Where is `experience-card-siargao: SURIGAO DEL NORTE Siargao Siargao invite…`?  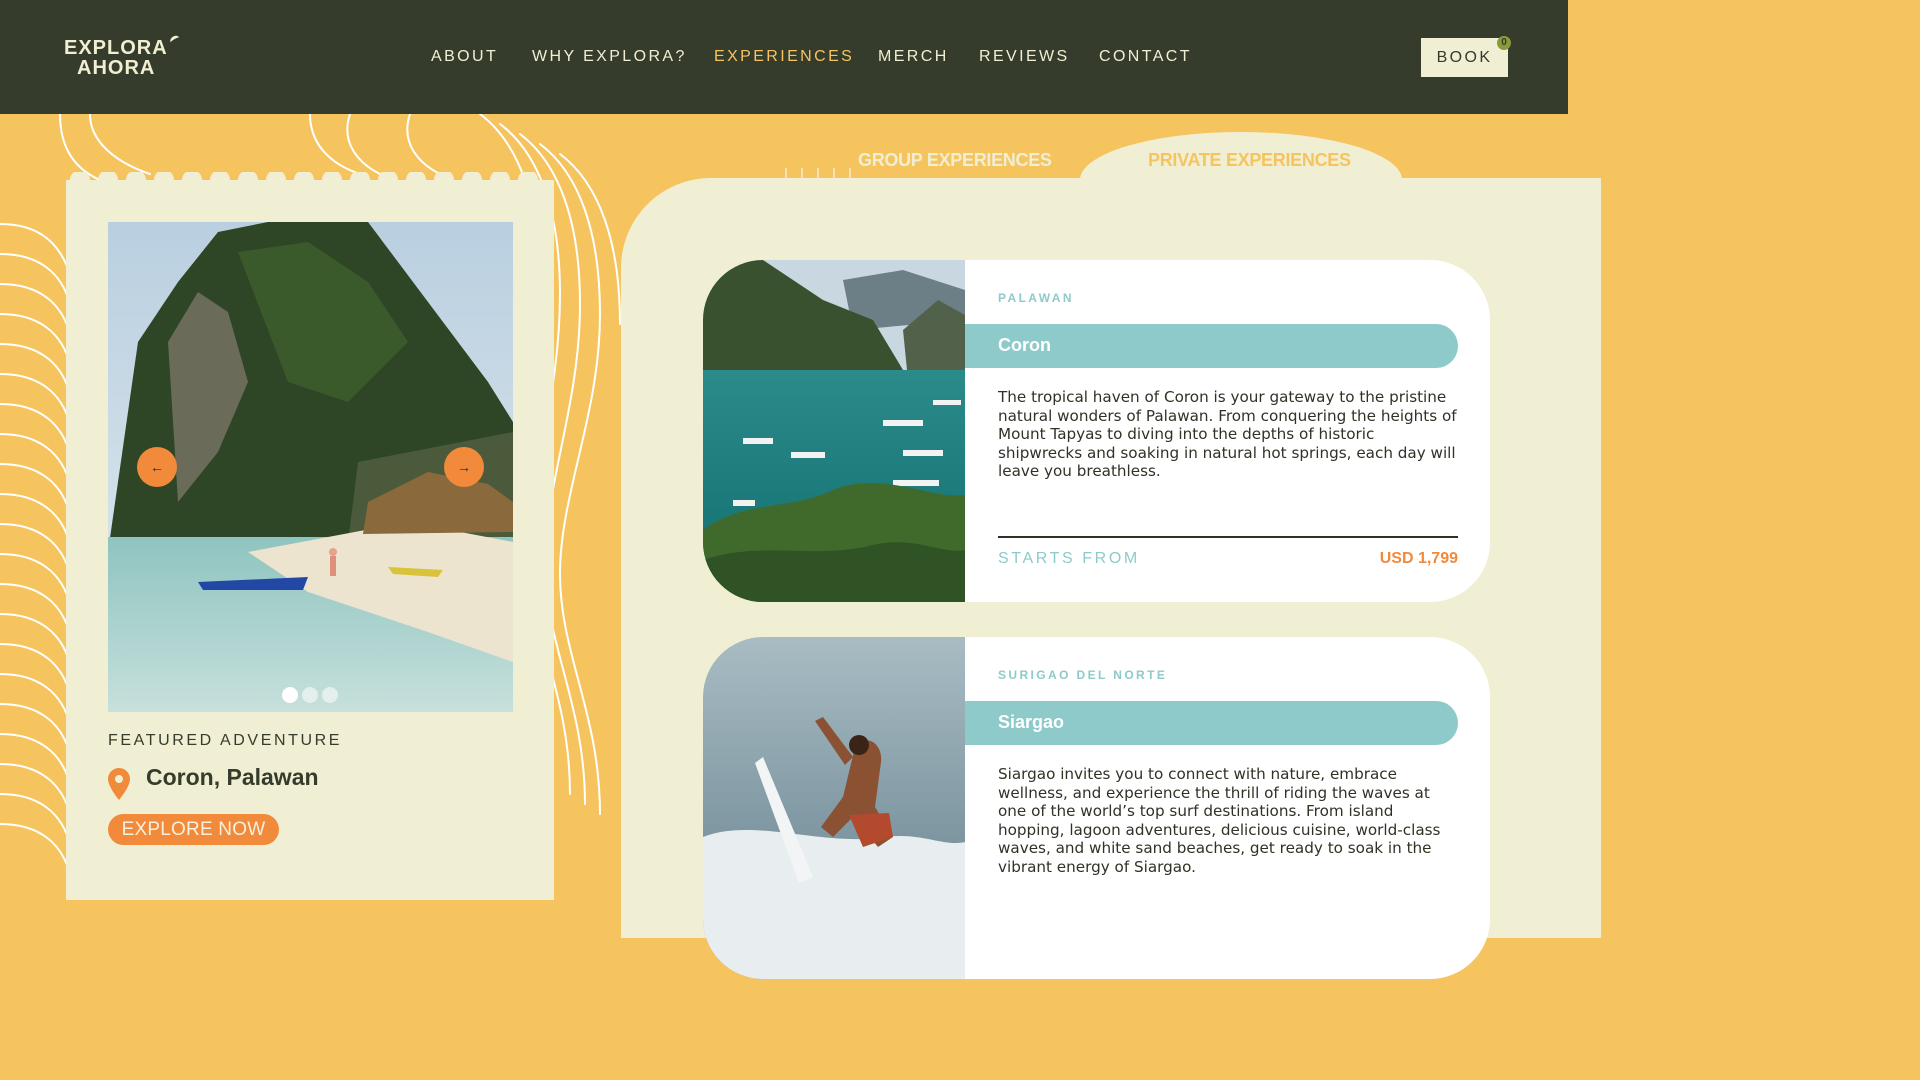 experience-card-siargao: SURIGAO DEL NORTE Siargao Siargao invite… is located at coordinates (1096, 808).